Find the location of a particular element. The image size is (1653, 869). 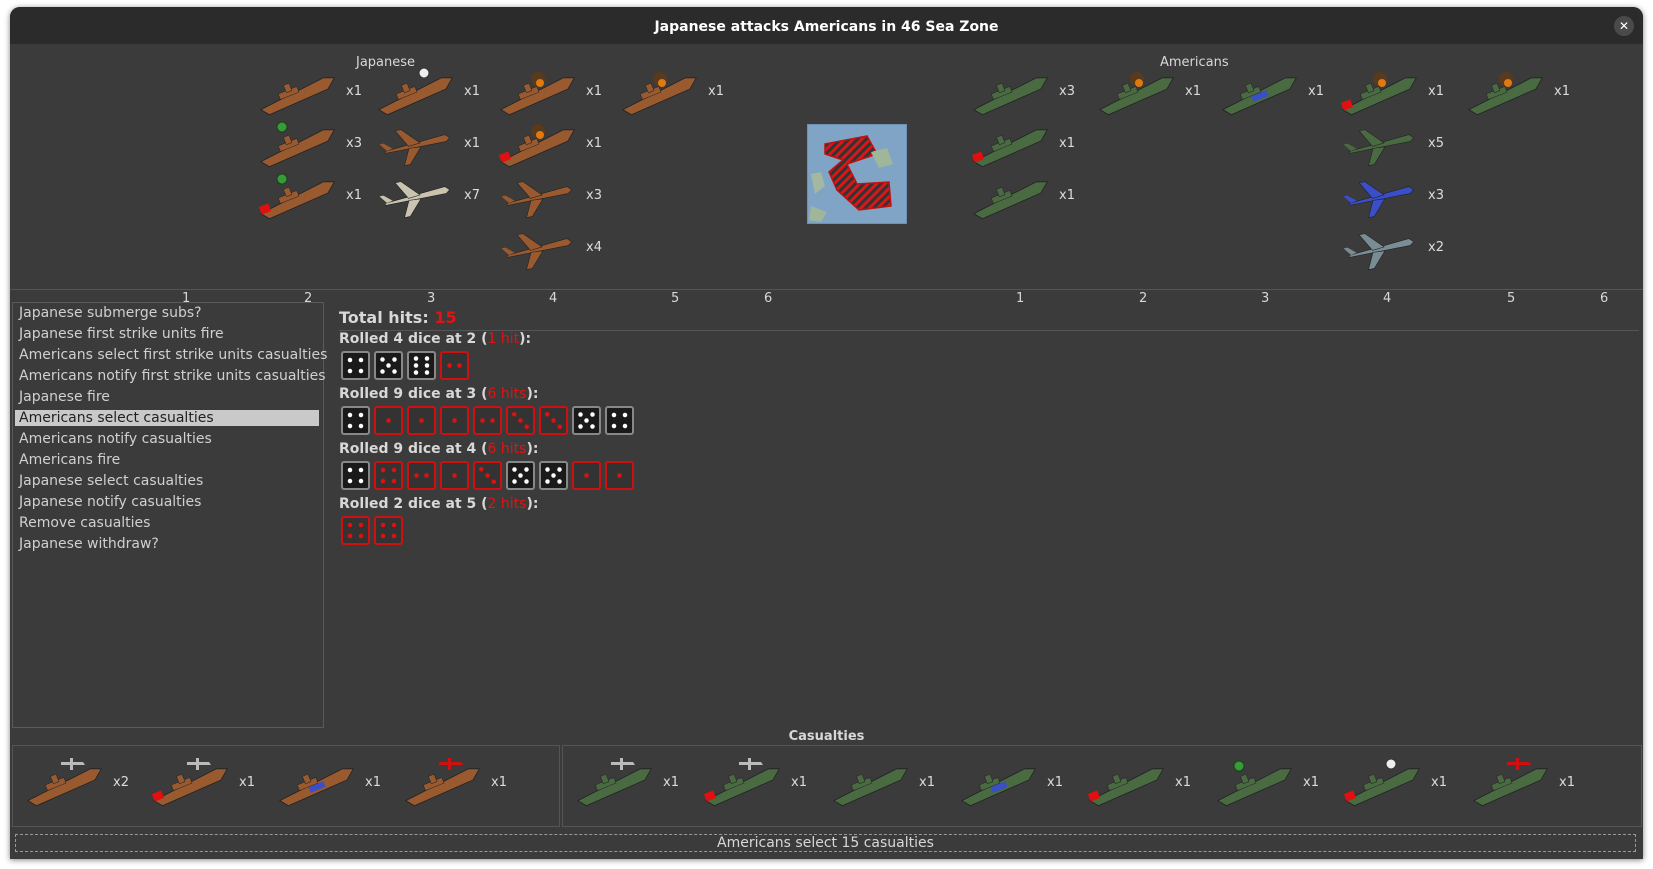

japanese-casualty-carrier-red-plane: x1 is located at coordinates (453, 782).